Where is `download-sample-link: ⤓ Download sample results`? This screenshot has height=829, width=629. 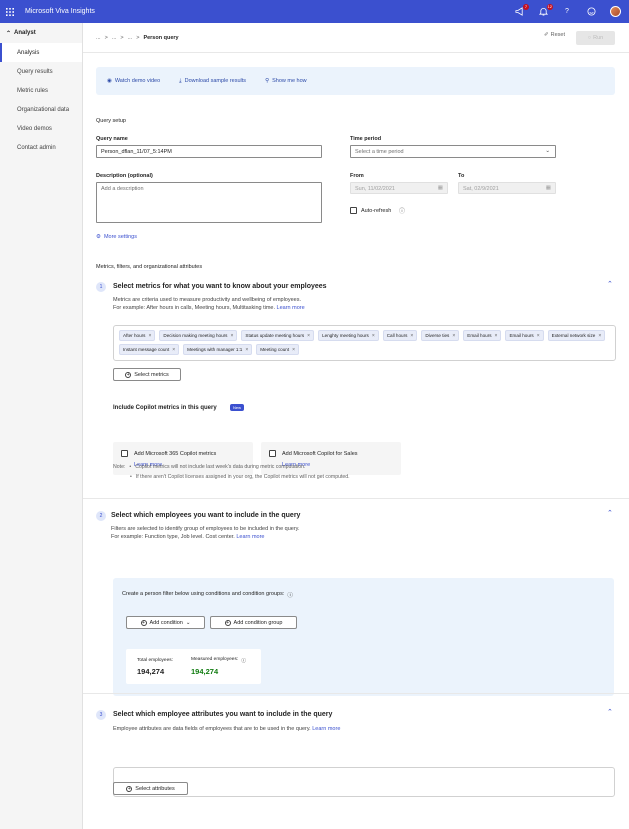 download-sample-link: ⤓ Download sample results is located at coordinates (212, 81).